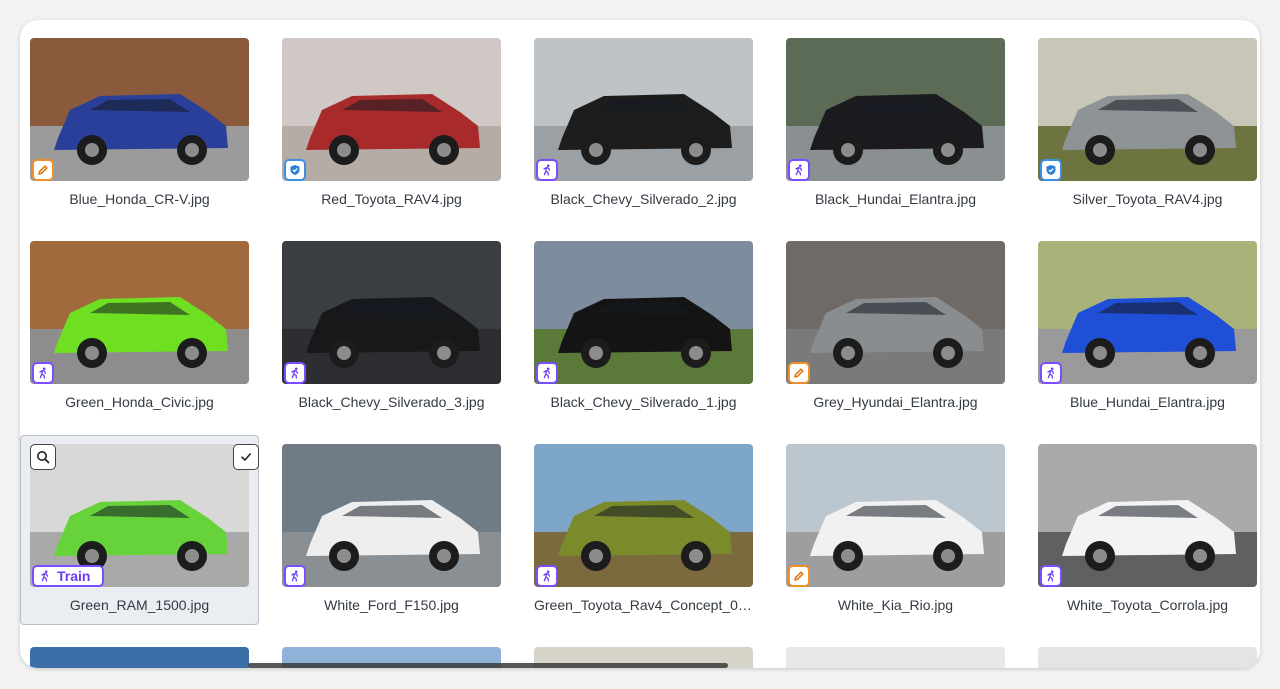 Image resolution: width=1280 pixels, height=689 pixels. I want to click on file-name: Green_Honda_Civic.jpg, so click(139, 402).